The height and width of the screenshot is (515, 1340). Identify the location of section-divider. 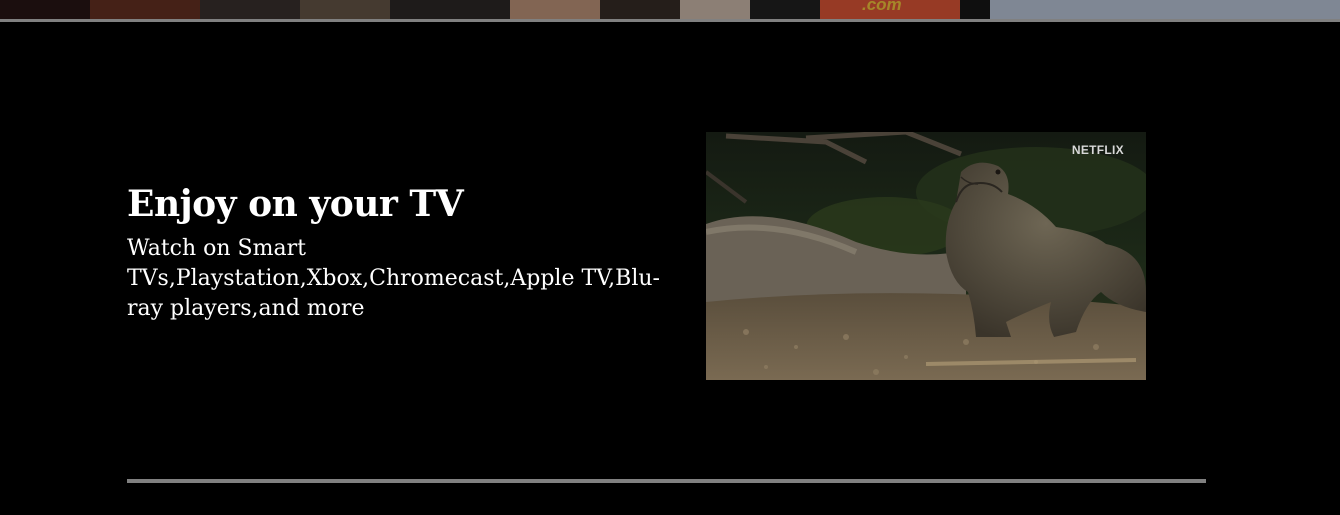
(666, 481).